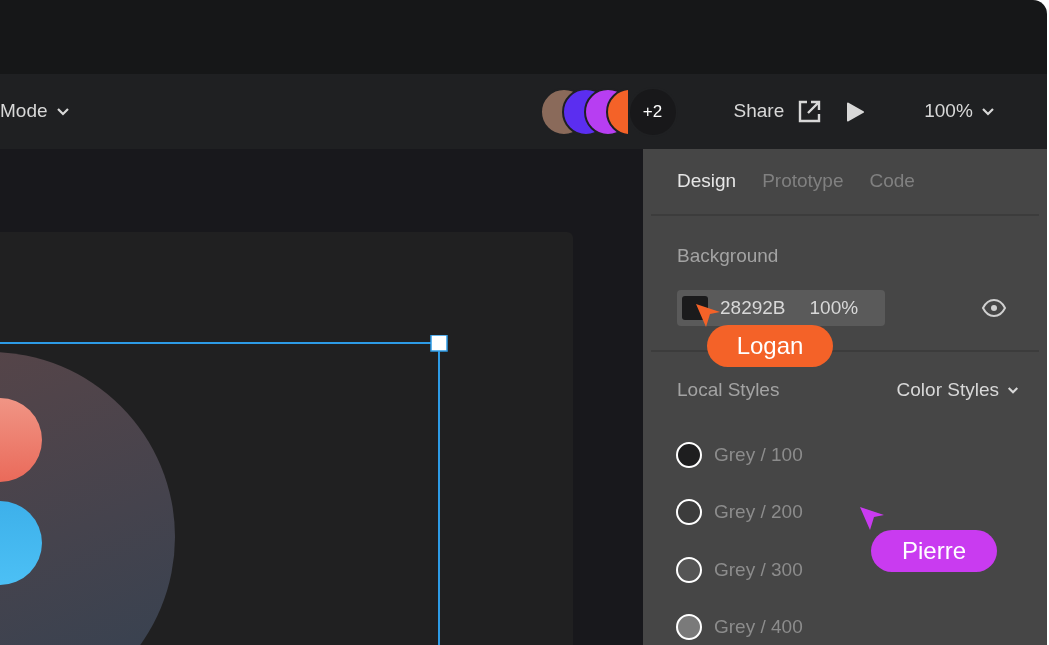 This screenshot has width=1049, height=645. What do you see at coordinates (758, 569) in the screenshot?
I see `color-style-name: Grey / 300` at bounding box center [758, 569].